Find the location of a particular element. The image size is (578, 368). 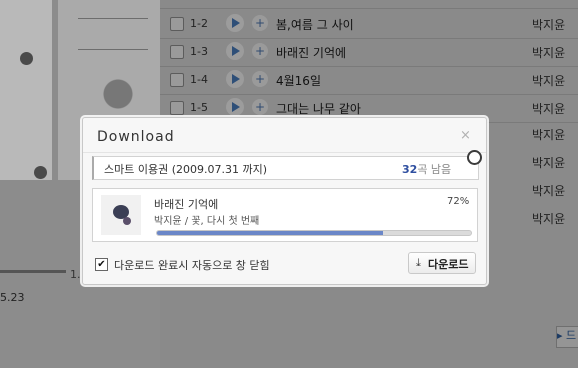

track-title: 4월16일 is located at coordinates (298, 81).